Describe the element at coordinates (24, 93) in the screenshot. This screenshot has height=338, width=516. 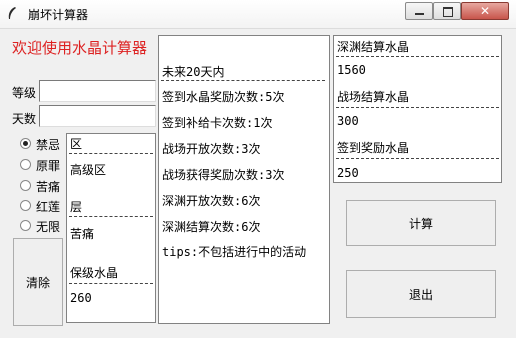
I see `level-label: 等级` at that location.